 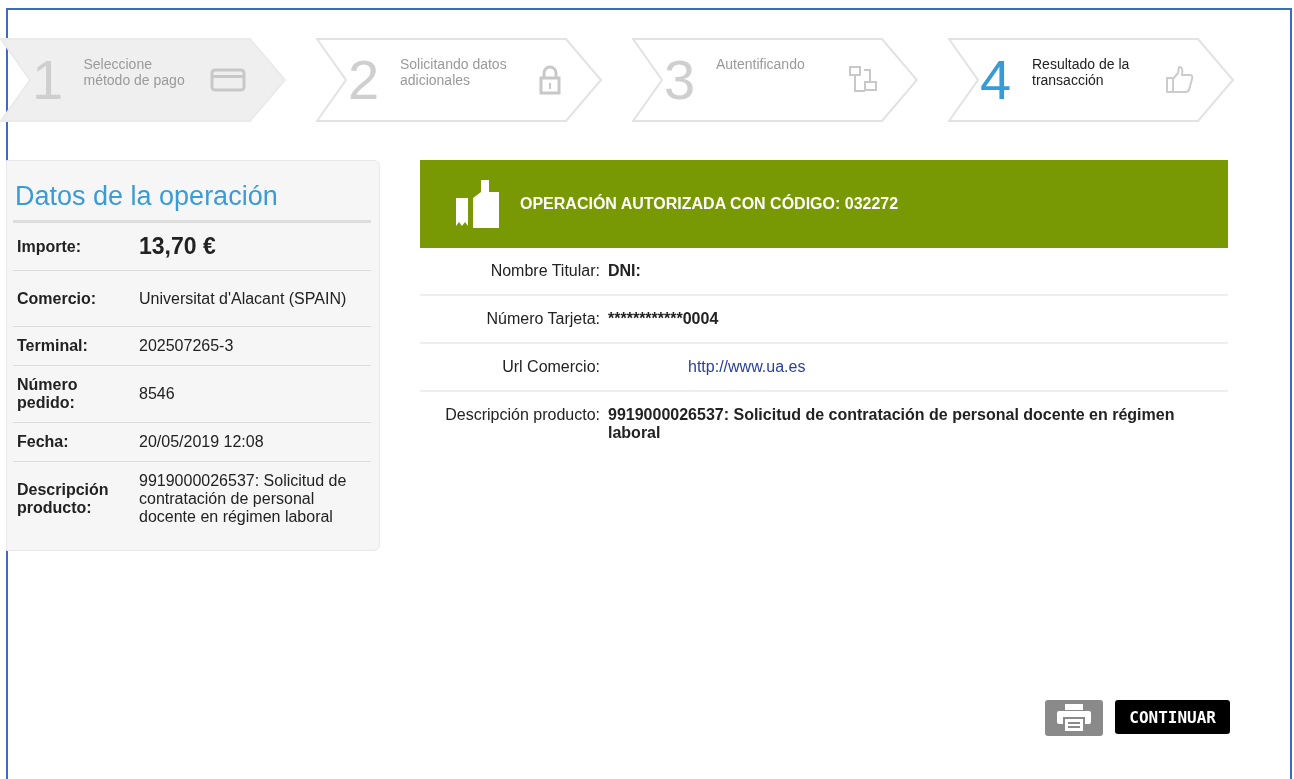 What do you see at coordinates (49, 246) in the screenshot?
I see `field-label: Importe:` at bounding box center [49, 246].